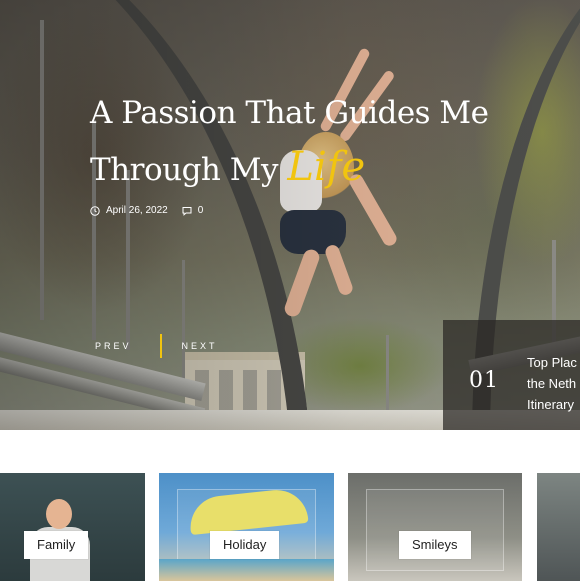 This screenshot has width=580, height=581. I want to click on post-date: April 26, 2022, so click(137, 210).